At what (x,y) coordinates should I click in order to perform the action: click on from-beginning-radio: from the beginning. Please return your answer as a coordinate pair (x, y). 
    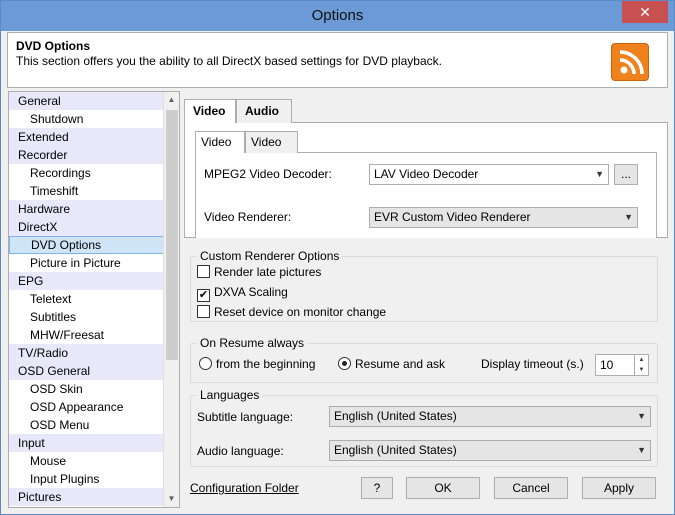
    Looking at the image, I should click on (257, 364).